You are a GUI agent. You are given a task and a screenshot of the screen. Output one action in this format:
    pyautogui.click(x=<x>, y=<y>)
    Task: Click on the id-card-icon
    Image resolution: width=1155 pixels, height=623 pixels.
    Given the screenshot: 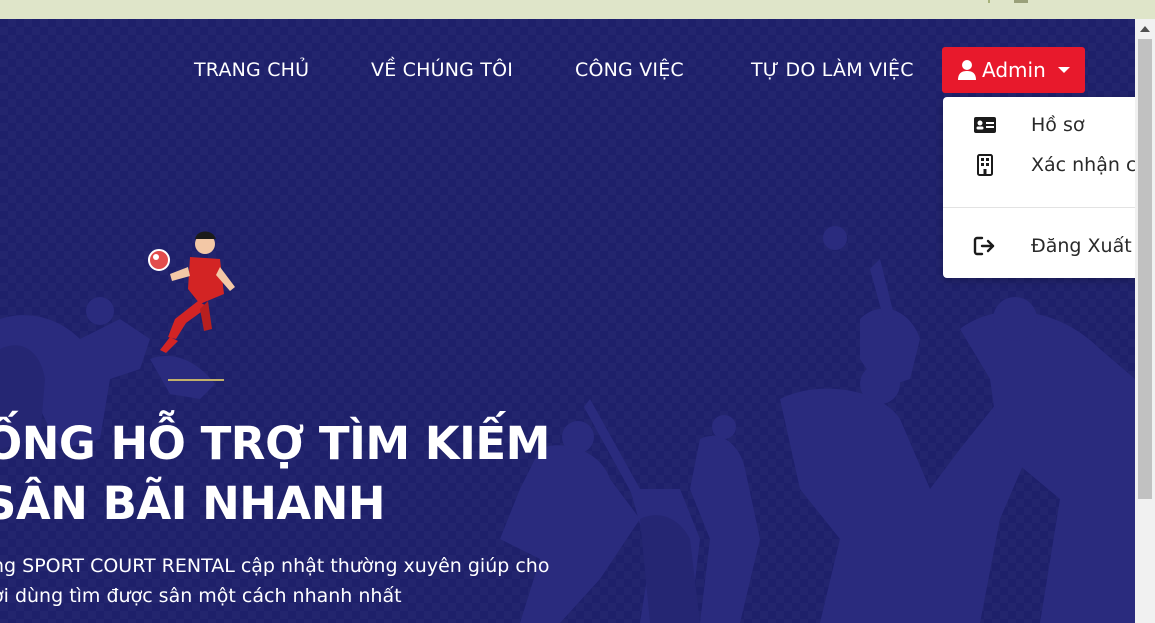 What is the action you would take?
    pyautogui.click(x=985, y=125)
    